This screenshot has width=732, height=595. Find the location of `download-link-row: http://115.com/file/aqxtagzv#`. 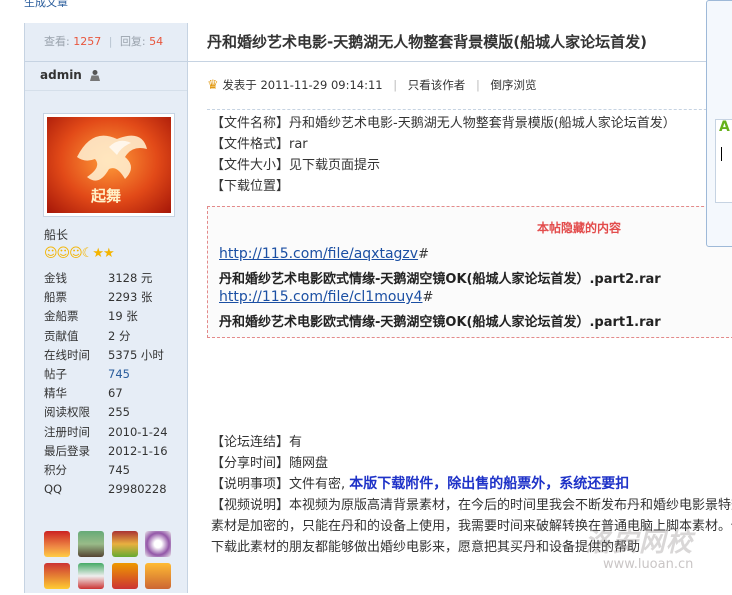

download-link-row: http://115.com/file/aqxtagzv# is located at coordinates (324, 254).